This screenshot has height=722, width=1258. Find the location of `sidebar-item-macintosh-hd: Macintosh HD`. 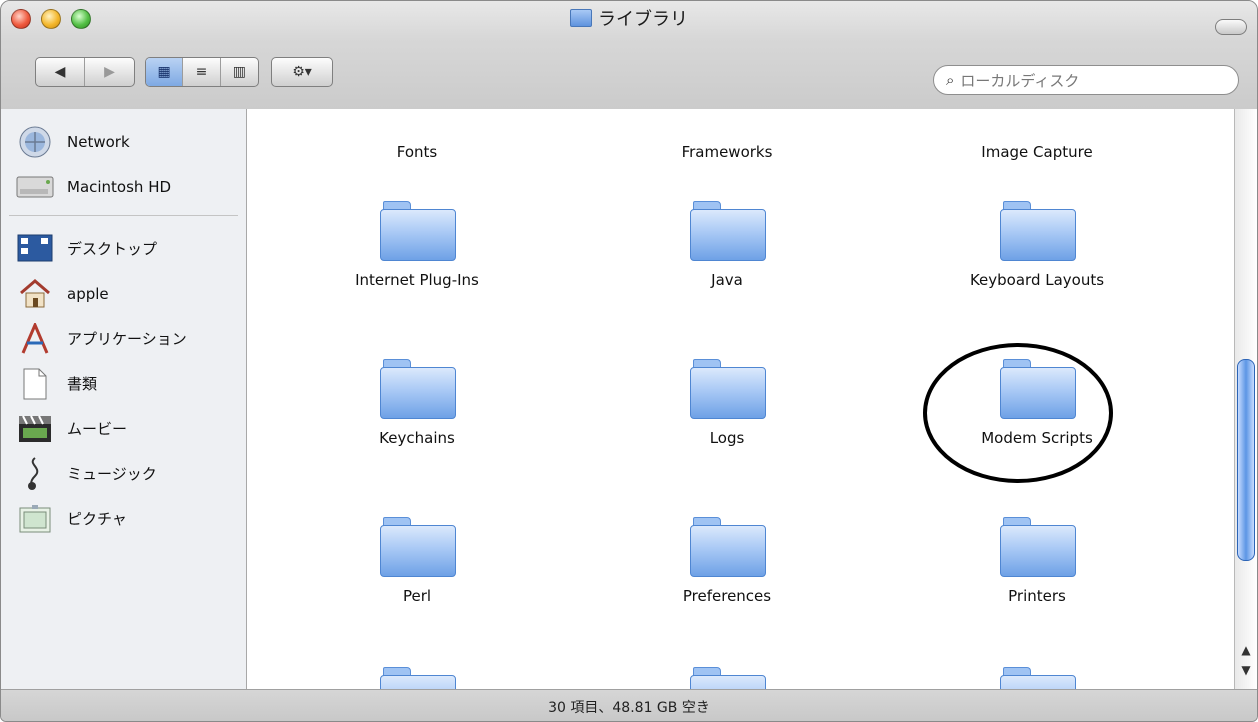

sidebar-item-macintosh-hd: Macintosh HD is located at coordinates (123, 186).